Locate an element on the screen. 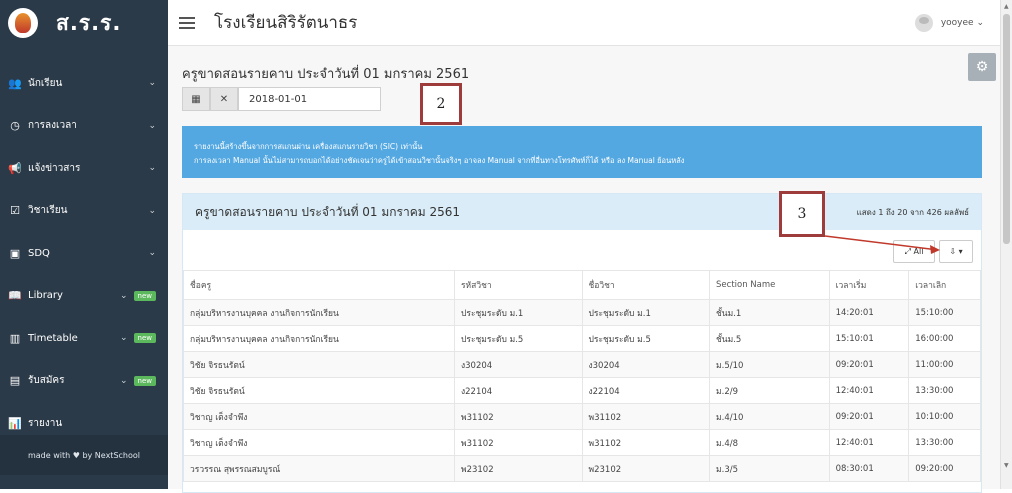  sidebar-item: 📢 แจ้งข่าวสาร ⌄ is located at coordinates (84, 168).